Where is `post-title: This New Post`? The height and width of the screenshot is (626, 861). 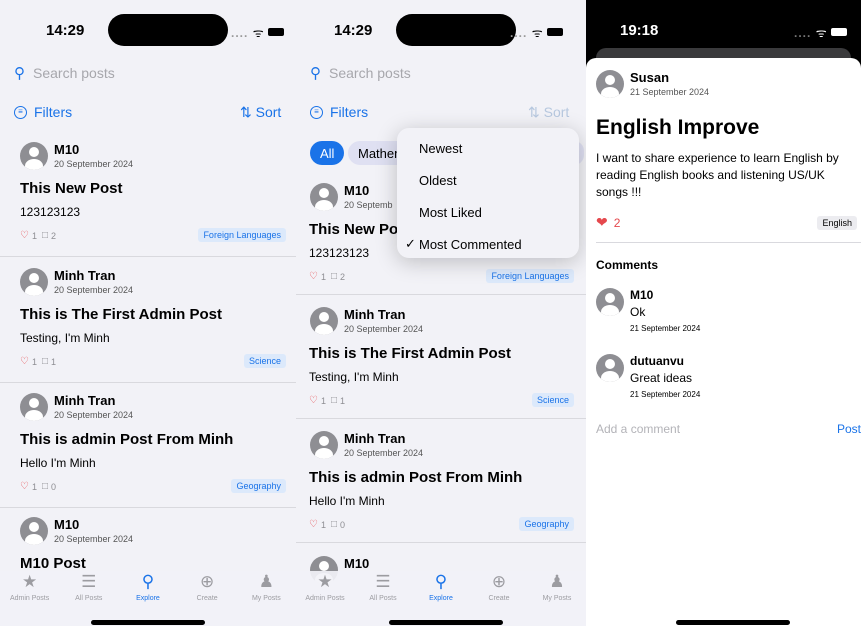
post-title: This New Post is located at coordinates (71, 188).